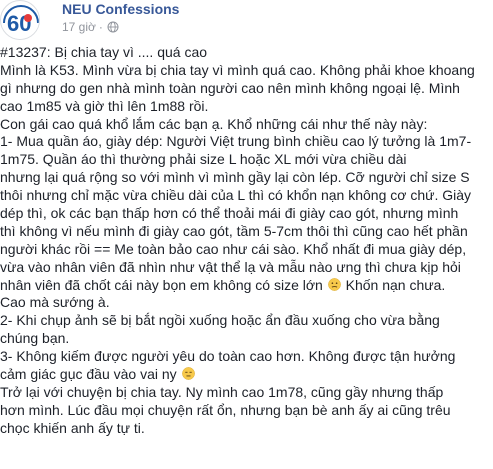  I want to click on post-line-text: cảm giác gục đầu vào vai ny, so click(88, 374).